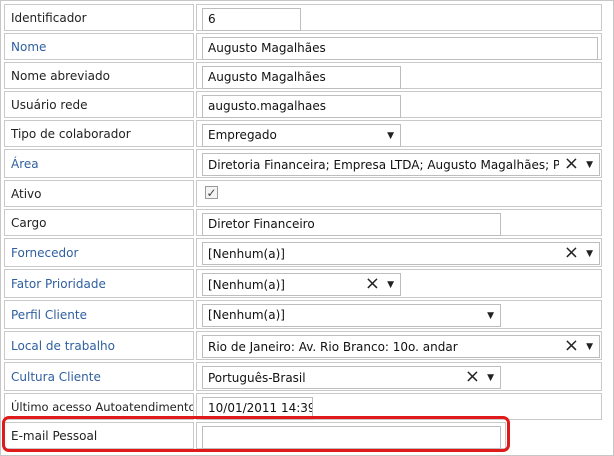 This screenshot has width=614, height=456. What do you see at coordinates (242, 135) in the screenshot?
I see `tipo-colaborador-value: Empregado` at bounding box center [242, 135].